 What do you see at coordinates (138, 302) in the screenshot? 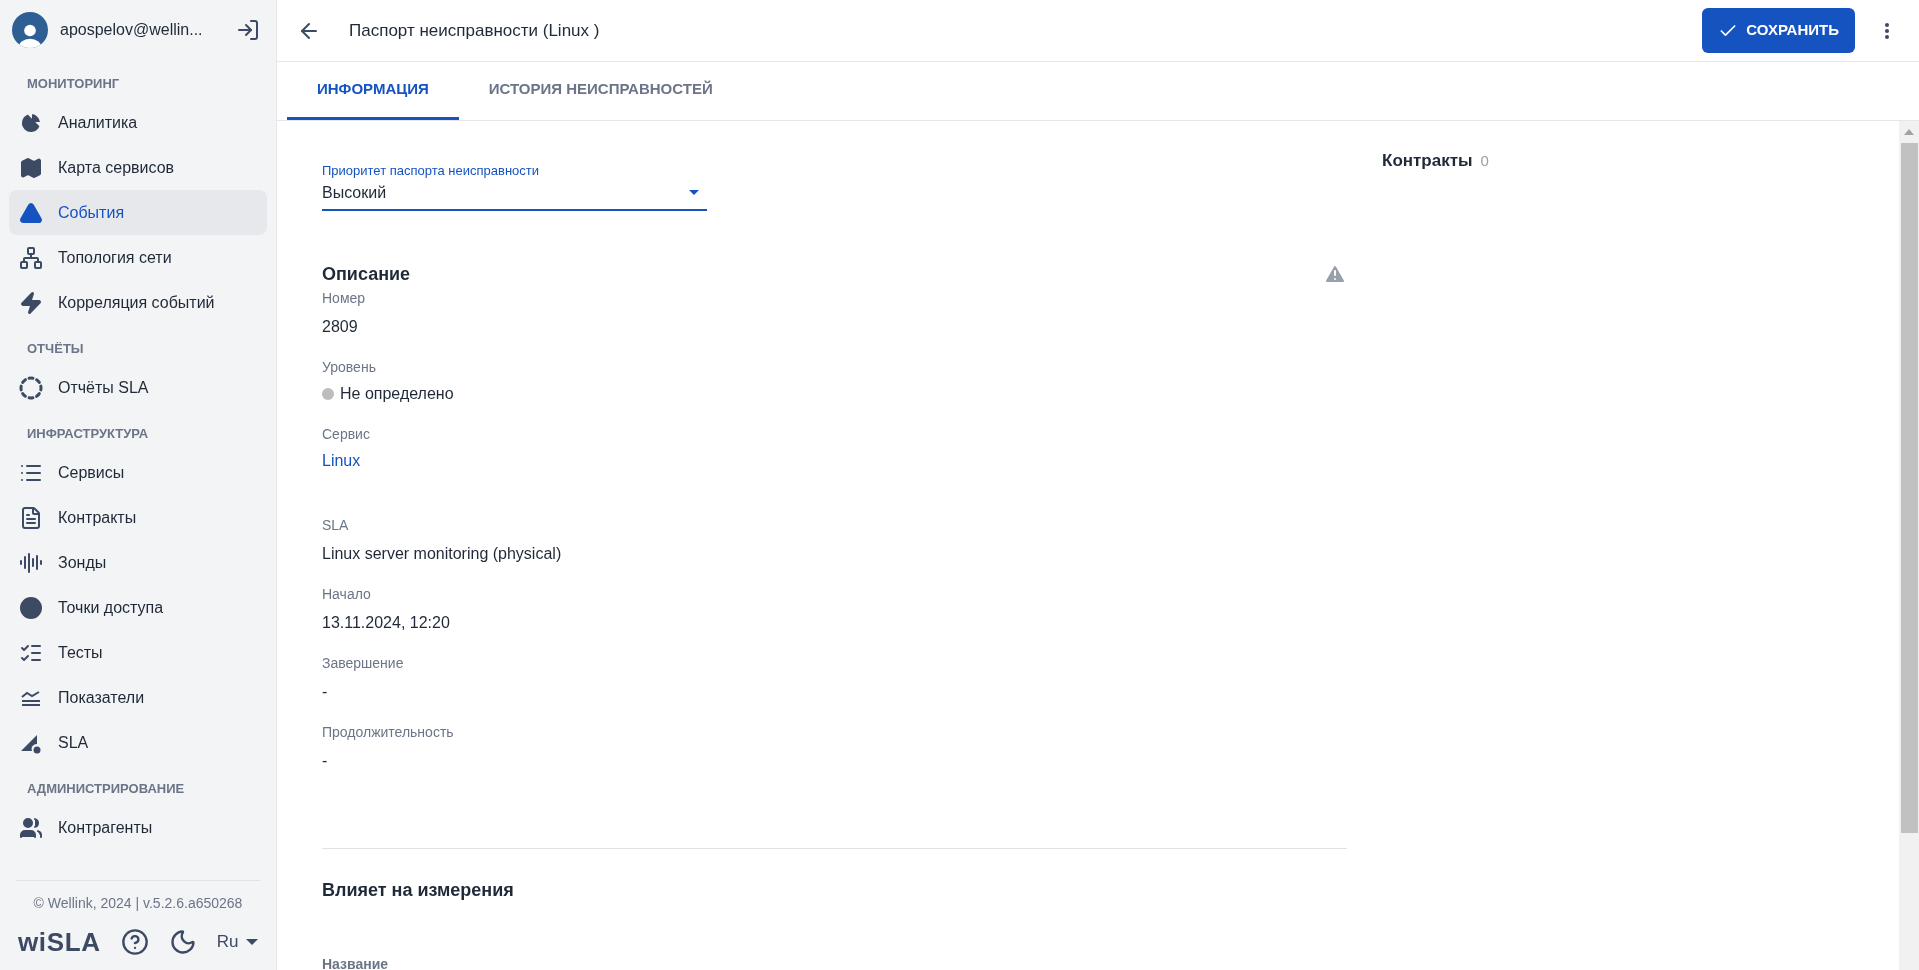
I see `nav-item: Корреляция событий` at bounding box center [138, 302].